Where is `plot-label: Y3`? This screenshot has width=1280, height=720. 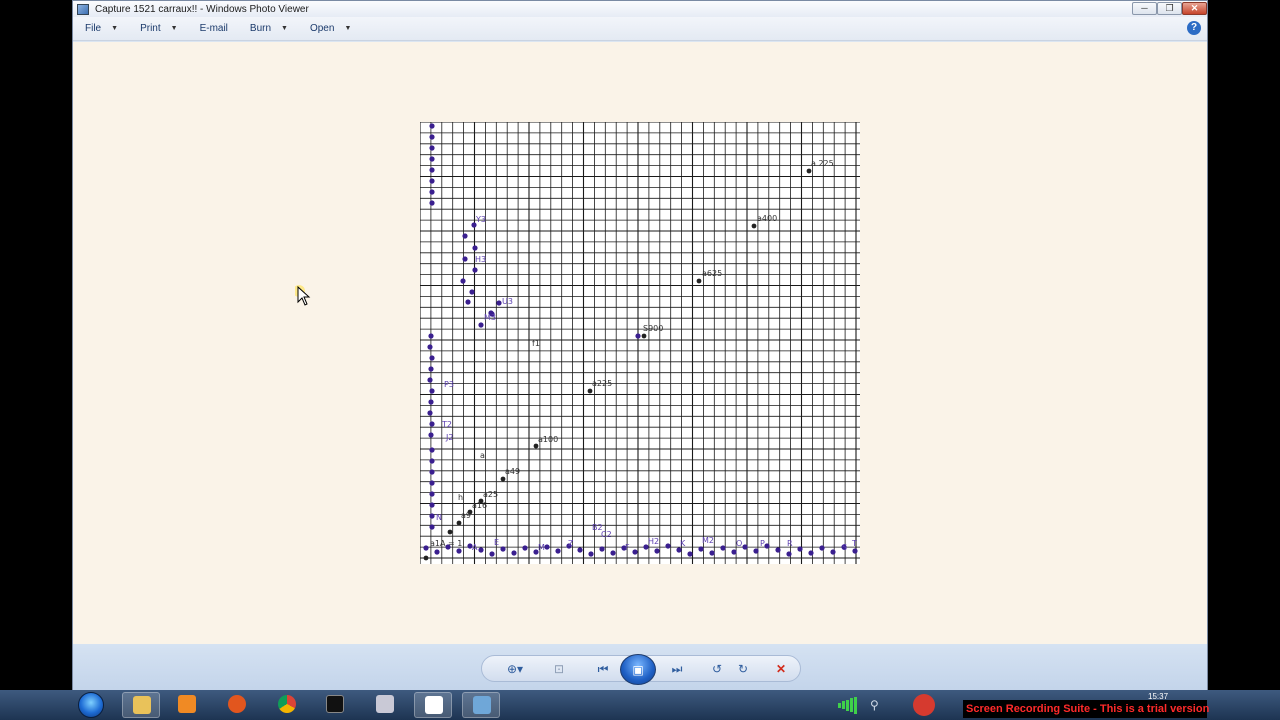 plot-label: Y3 is located at coordinates (480, 219).